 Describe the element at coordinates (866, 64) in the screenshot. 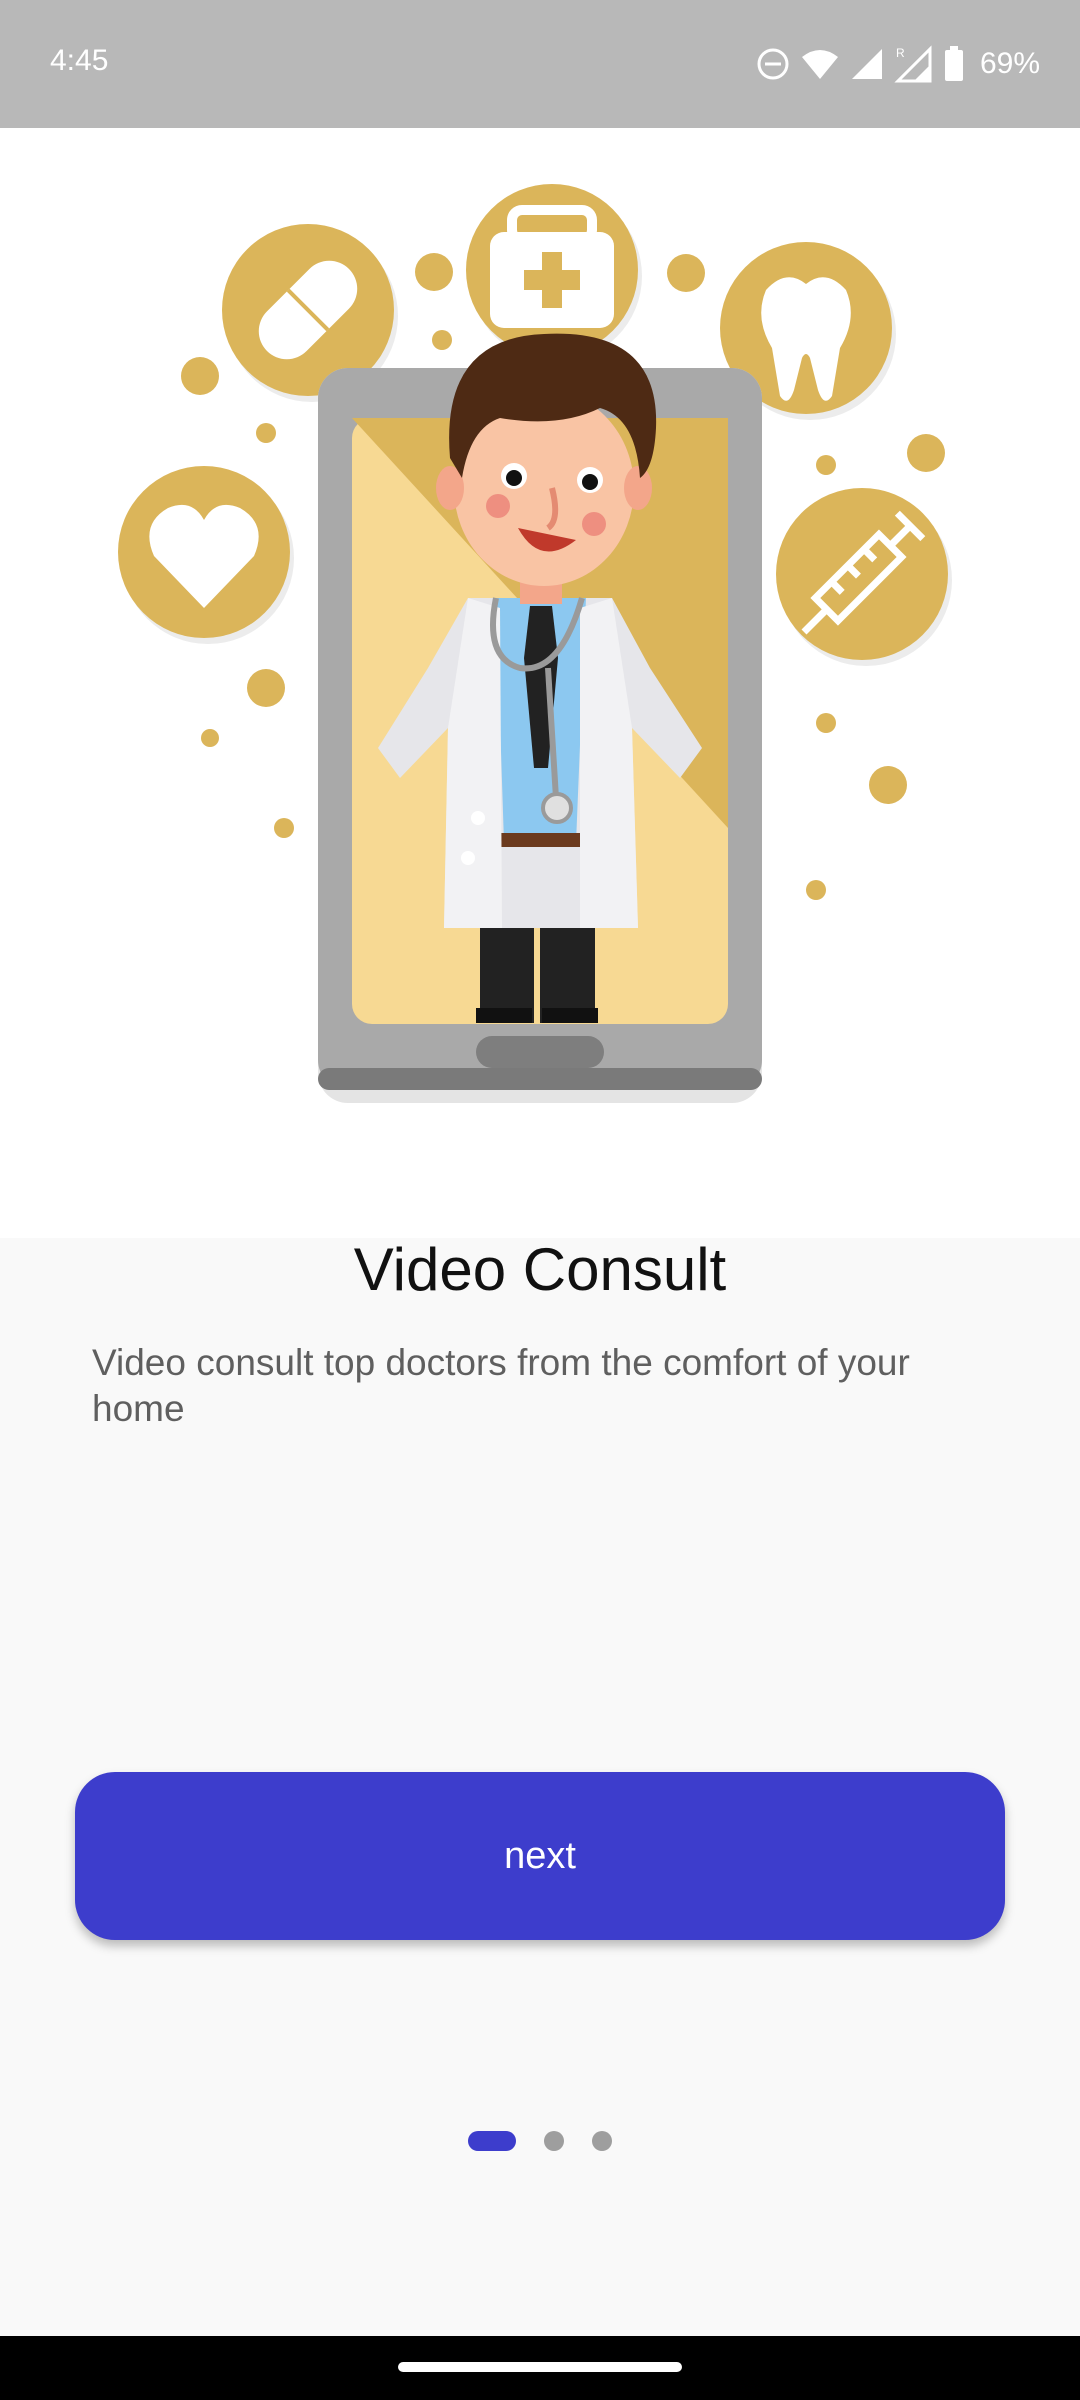

I see `signal-icon` at that location.